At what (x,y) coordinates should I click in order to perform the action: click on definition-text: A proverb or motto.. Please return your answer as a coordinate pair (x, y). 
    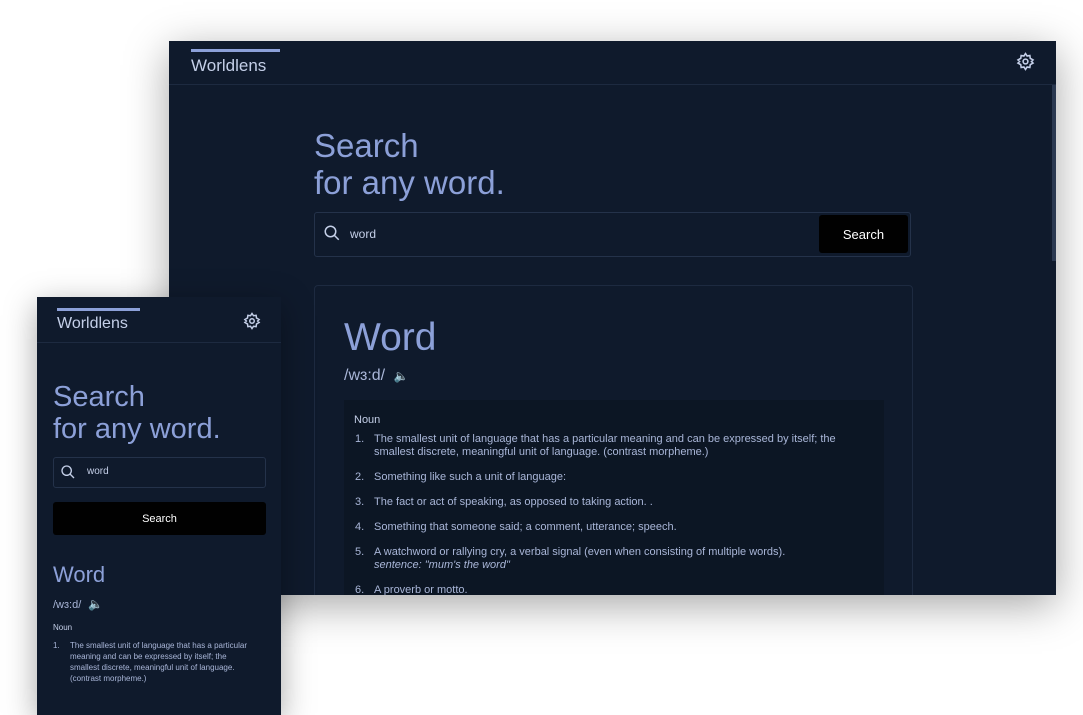
    Looking at the image, I should click on (421, 589).